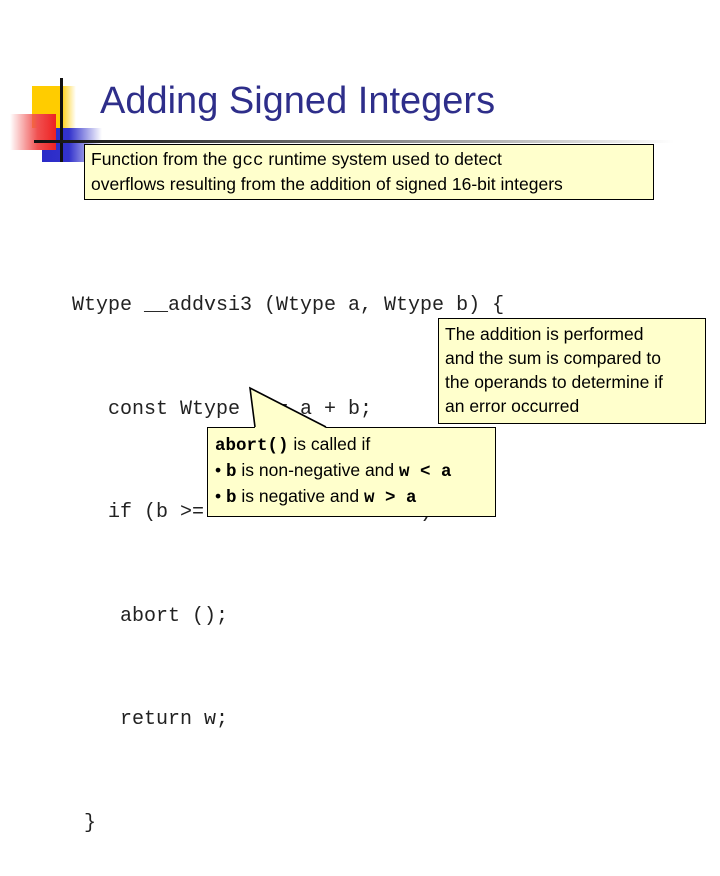 Image resolution: width=720 pixels, height=876 pixels. I want to click on cond-code: w > a, so click(390, 498).